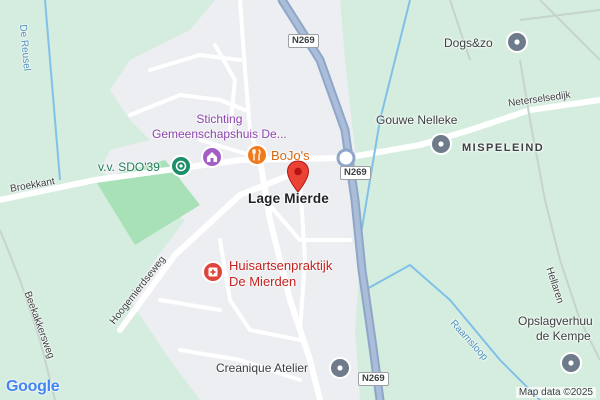 Image resolution: width=600 pixels, height=400 pixels. I want to click on poi-label-huisarts: Huisartsenpraktijk De Mierden, so click(280, 274).